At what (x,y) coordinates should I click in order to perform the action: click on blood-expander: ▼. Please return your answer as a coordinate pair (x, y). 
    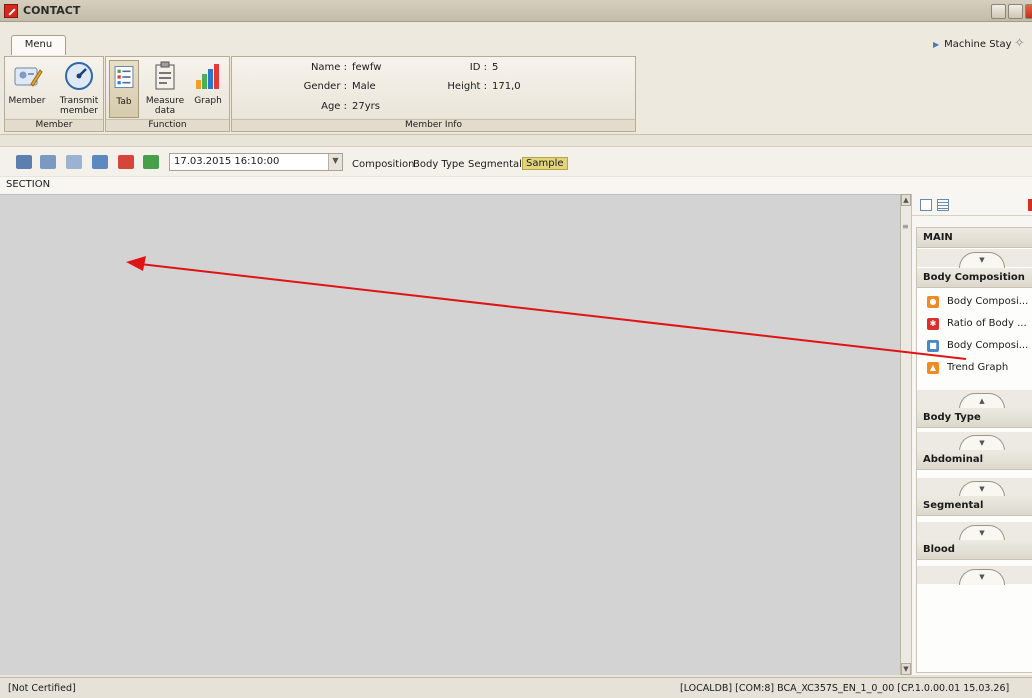
    Looking at the image, I should click on (974, 575).